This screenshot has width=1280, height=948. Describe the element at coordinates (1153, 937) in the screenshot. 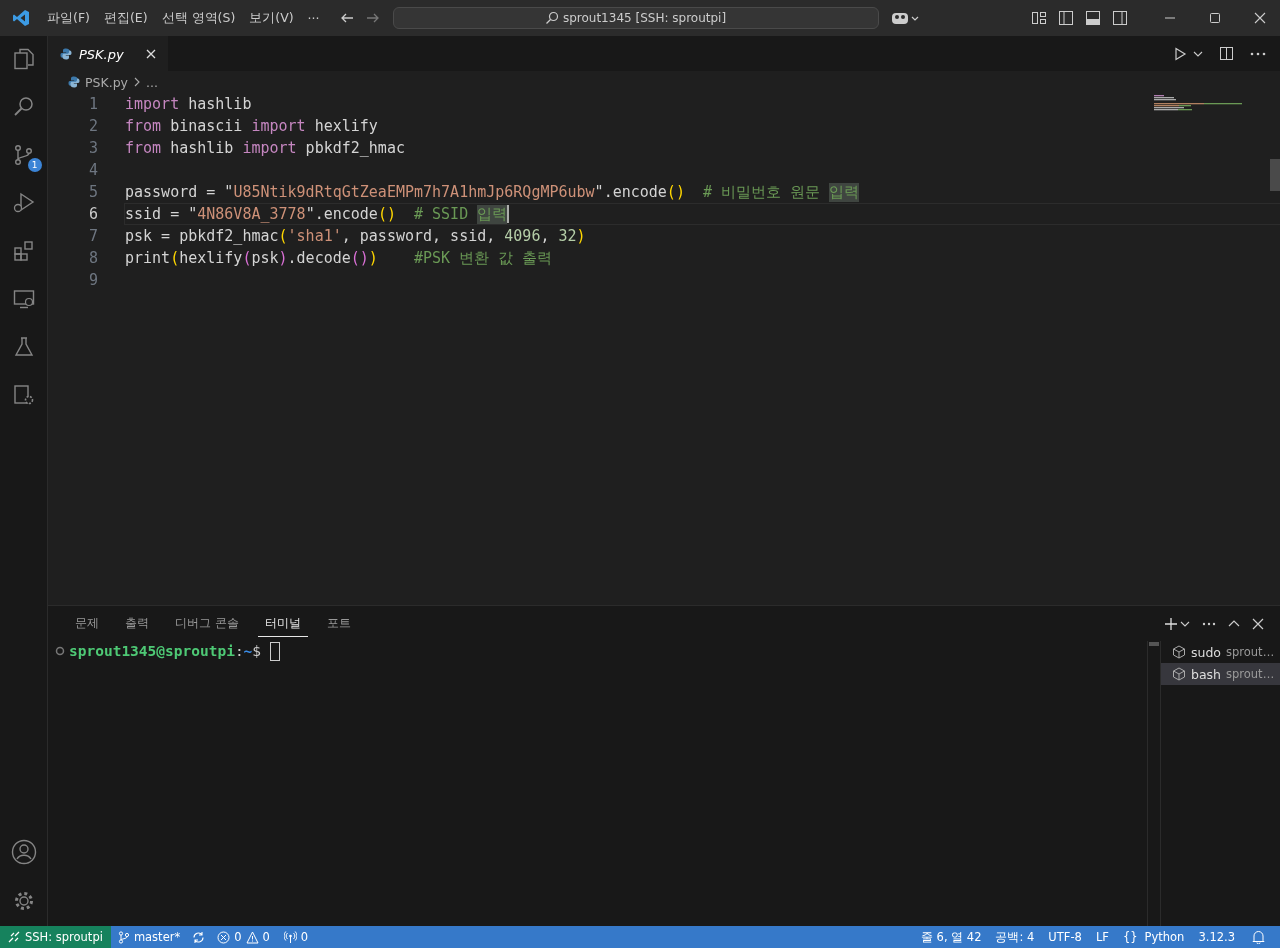

I see `language-mode: {} Python` at that location.